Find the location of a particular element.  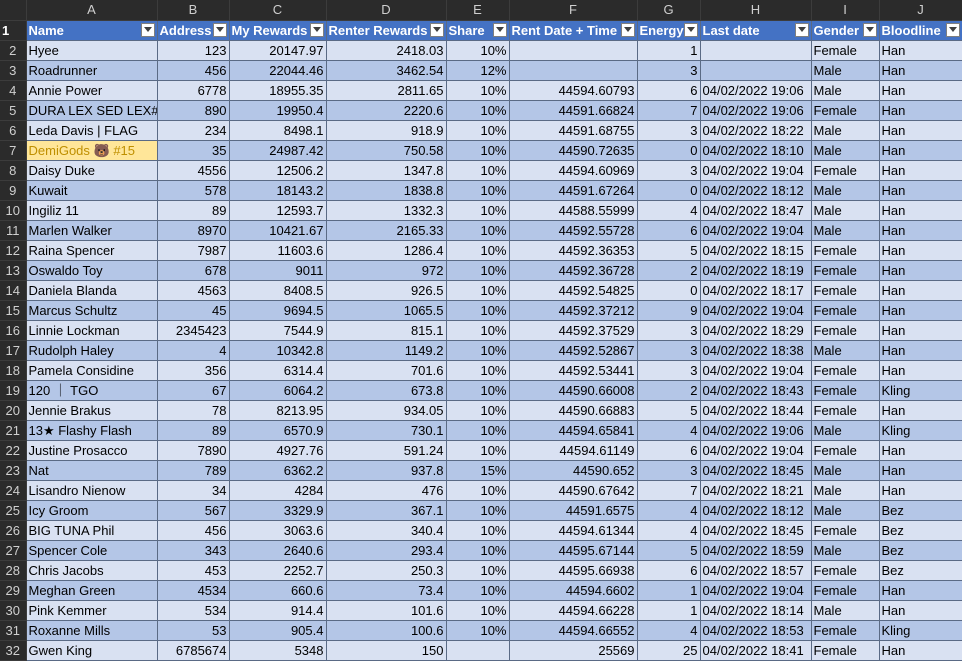

table-cell: 8408.5 is located at coordinates (278, 290).